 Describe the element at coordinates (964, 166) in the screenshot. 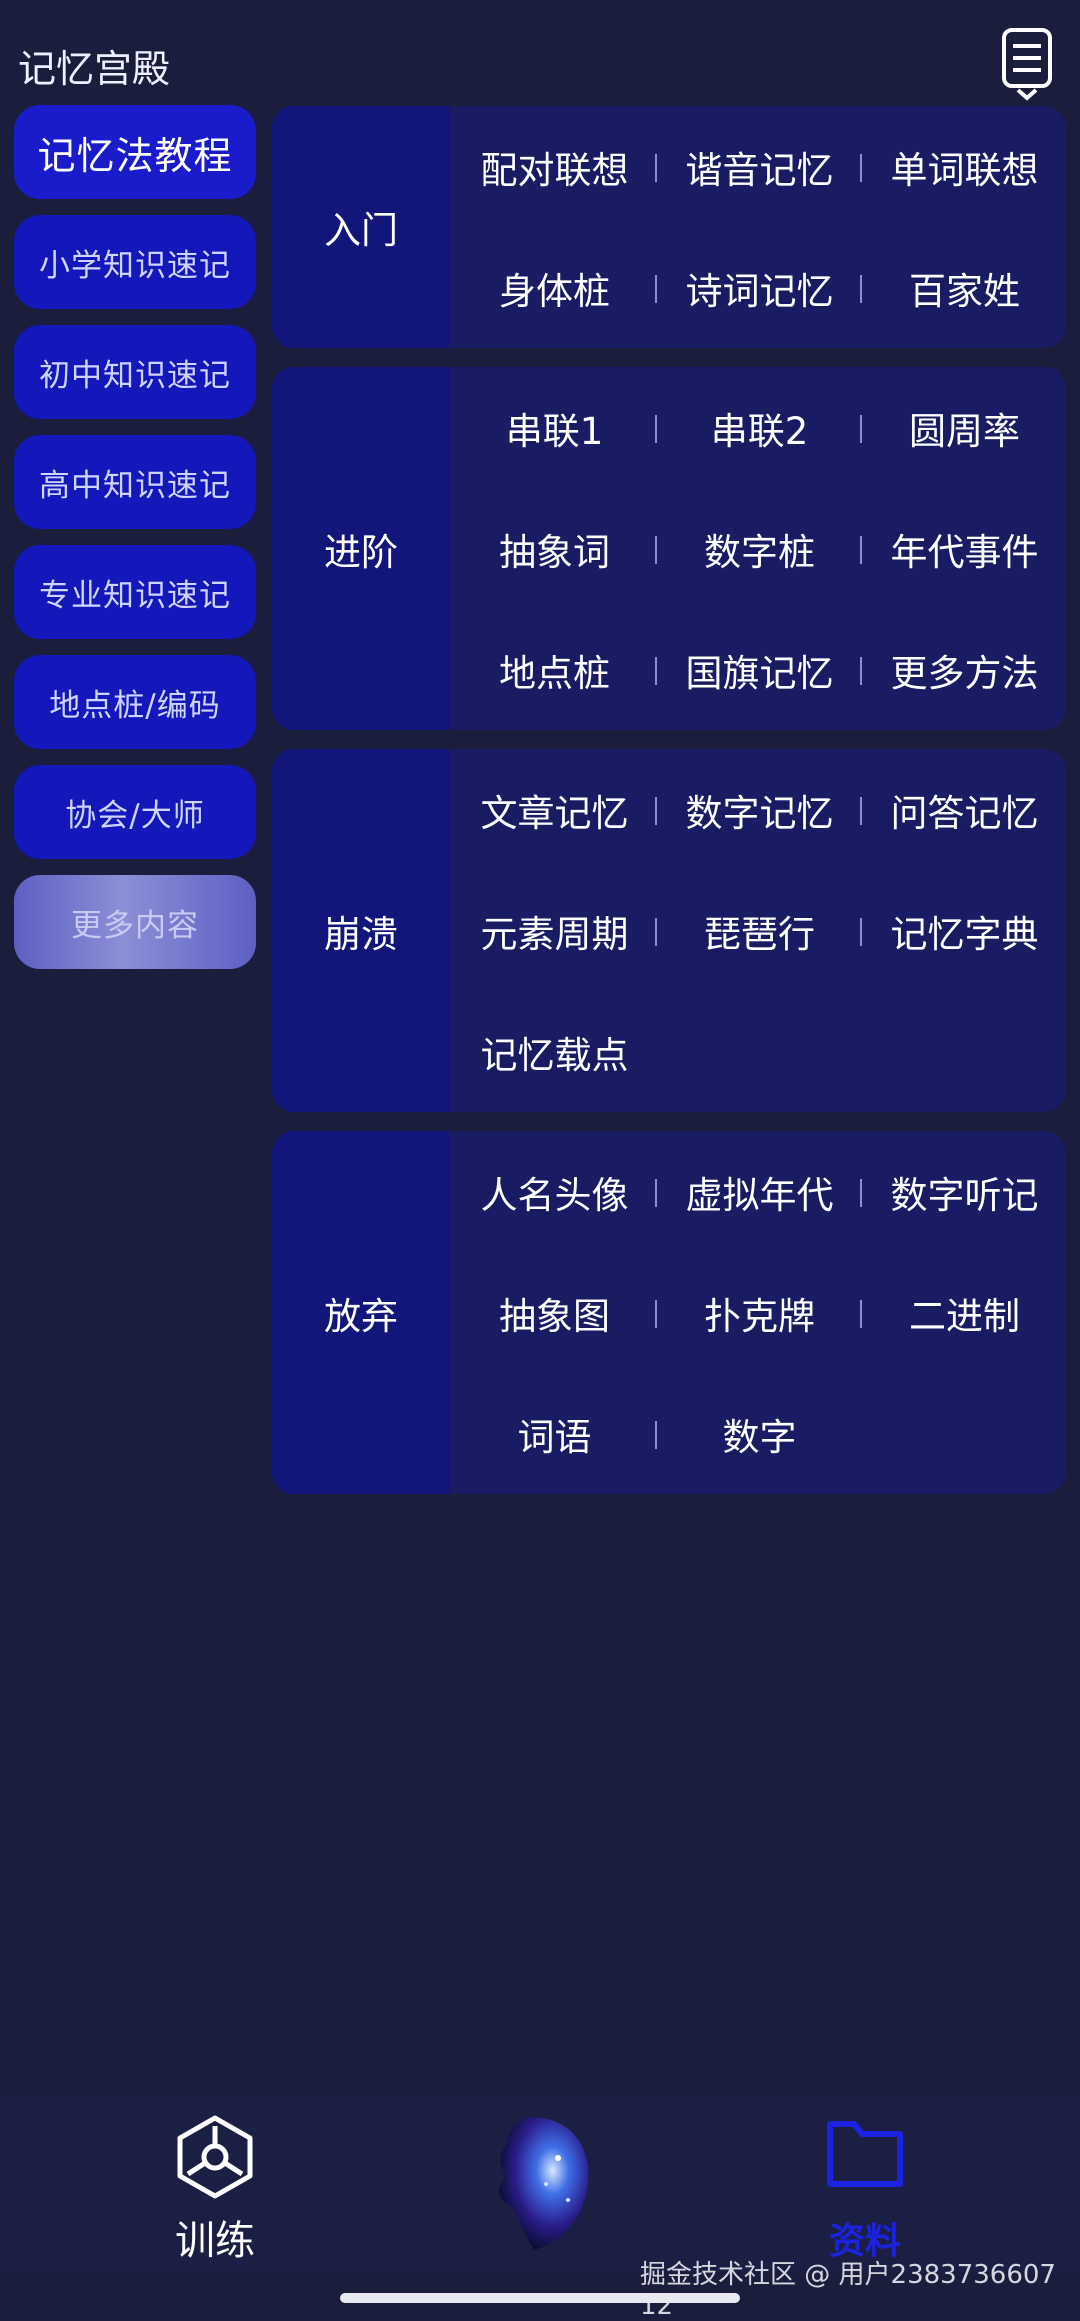

I see `method-link: 单词联想` at that location.